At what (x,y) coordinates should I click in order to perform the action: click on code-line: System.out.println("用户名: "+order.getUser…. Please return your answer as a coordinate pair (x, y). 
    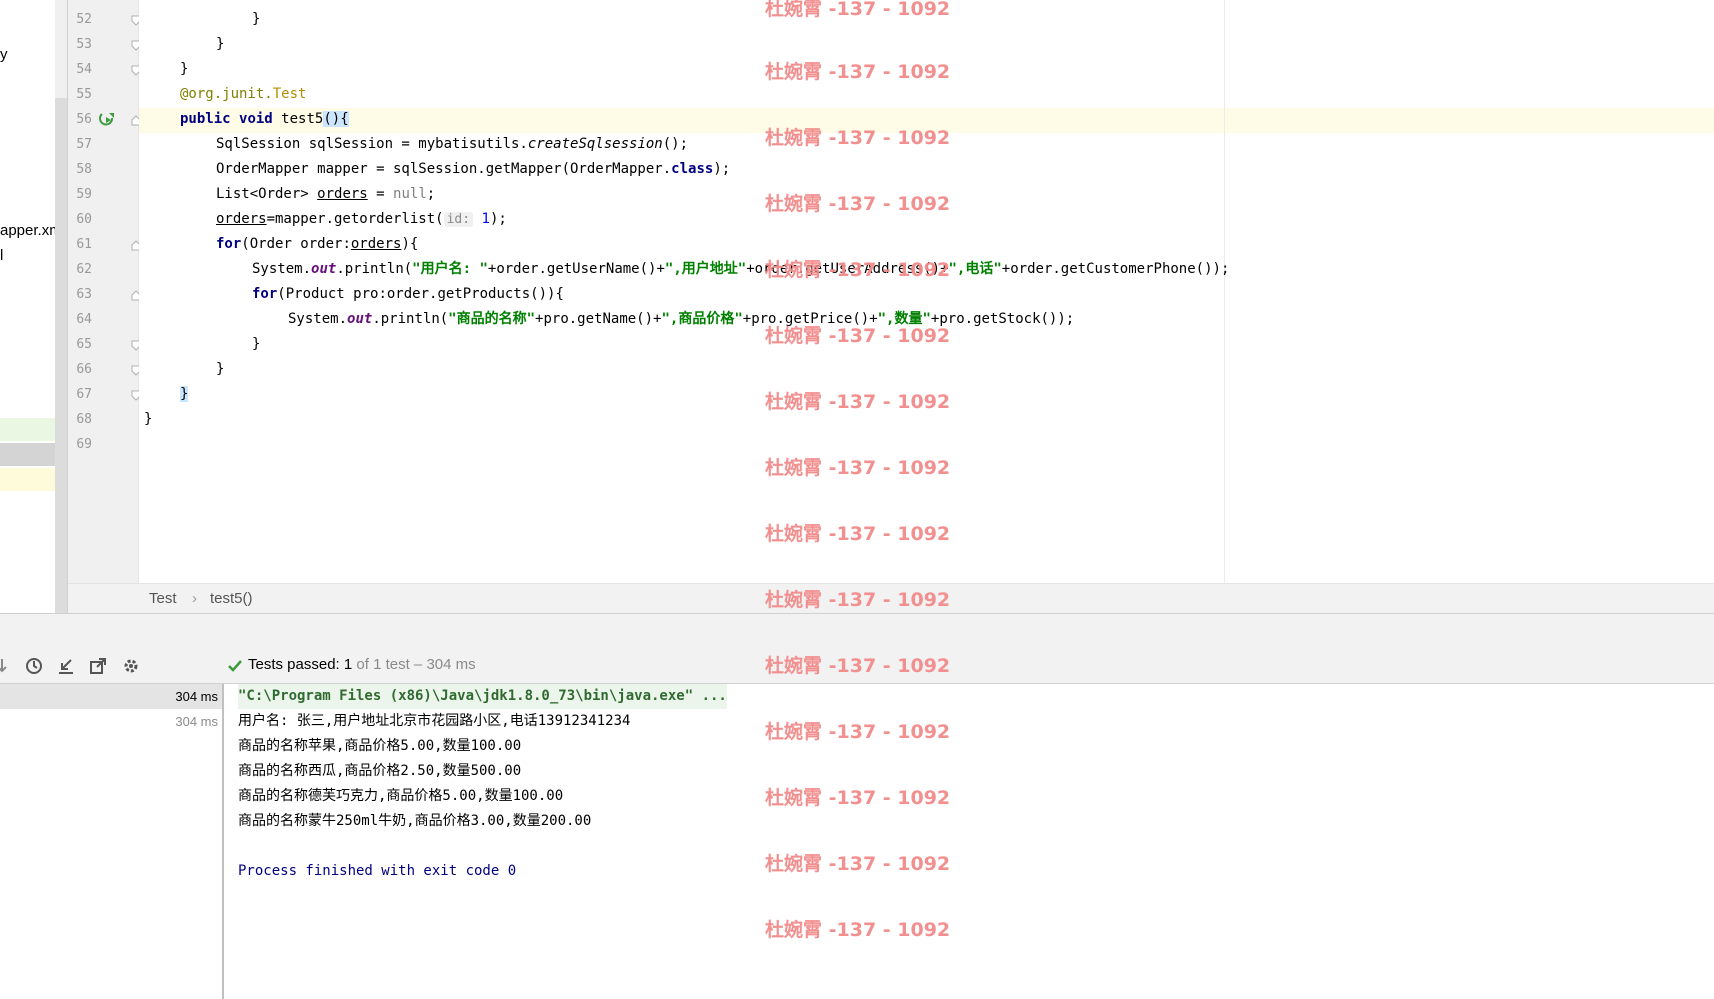
    Looking at the image, I should click on (740, 269).